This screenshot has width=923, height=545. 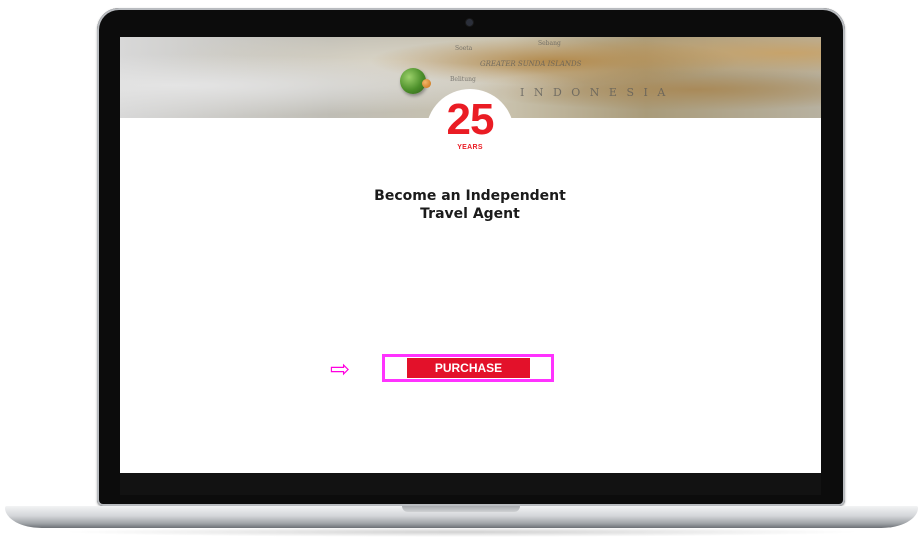 I want to click on map-label: Soeta, so click(x=464, y=48).